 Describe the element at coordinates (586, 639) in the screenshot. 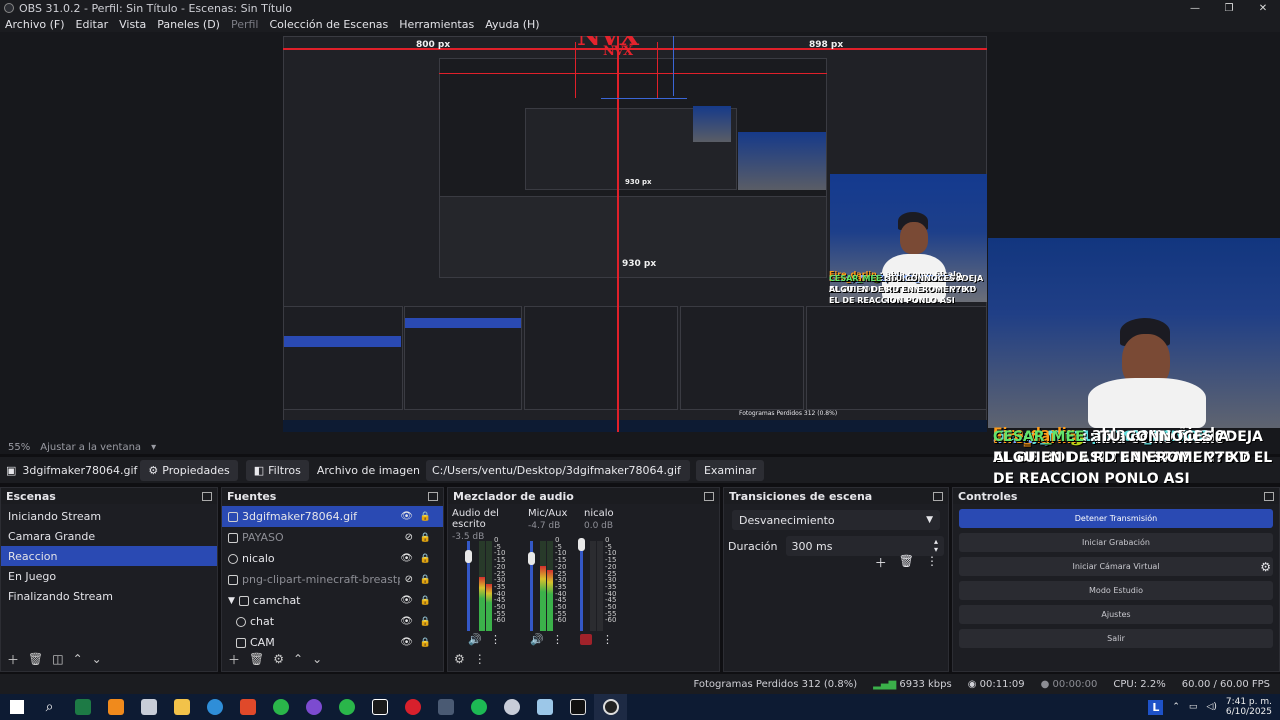

I see `speaker-muted-icon` at that location.